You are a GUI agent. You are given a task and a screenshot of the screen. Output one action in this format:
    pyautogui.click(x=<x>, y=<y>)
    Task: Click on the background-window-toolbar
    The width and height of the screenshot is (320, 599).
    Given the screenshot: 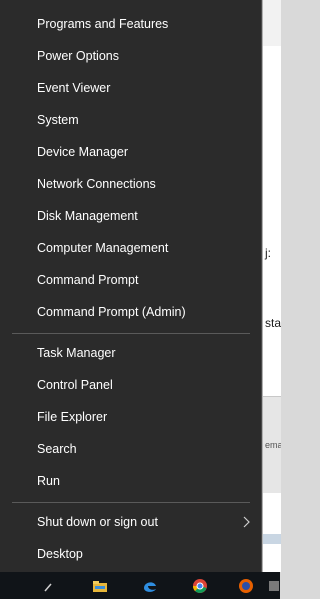 What is the action you would take?
    pyautogui.click(x=272, y=23)
    